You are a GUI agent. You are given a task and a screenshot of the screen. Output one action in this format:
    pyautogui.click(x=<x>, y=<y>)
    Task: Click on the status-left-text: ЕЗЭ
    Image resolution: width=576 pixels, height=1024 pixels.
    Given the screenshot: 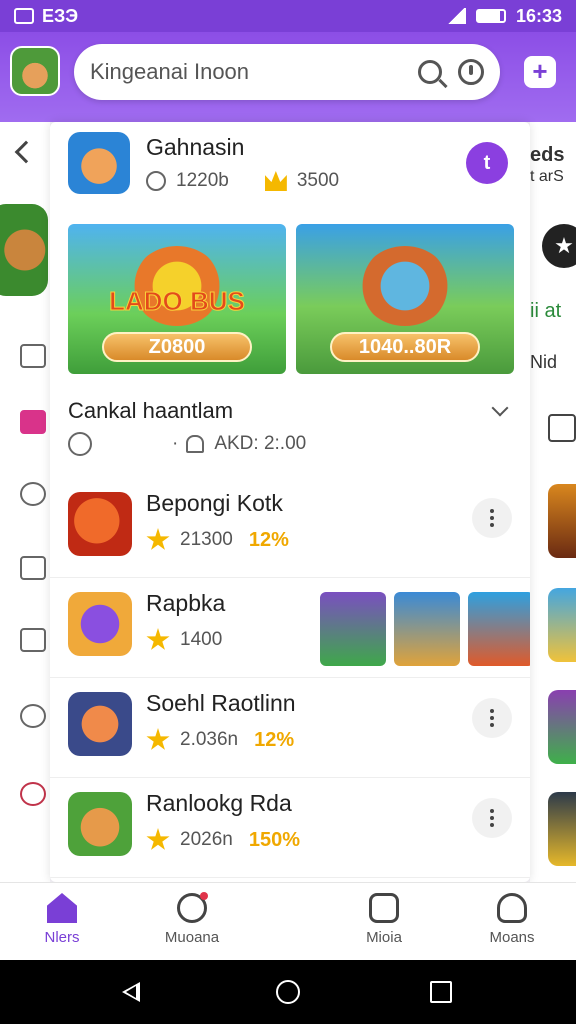 What is the action you would take?
    pyautogui.click(x=60, y=15)
    